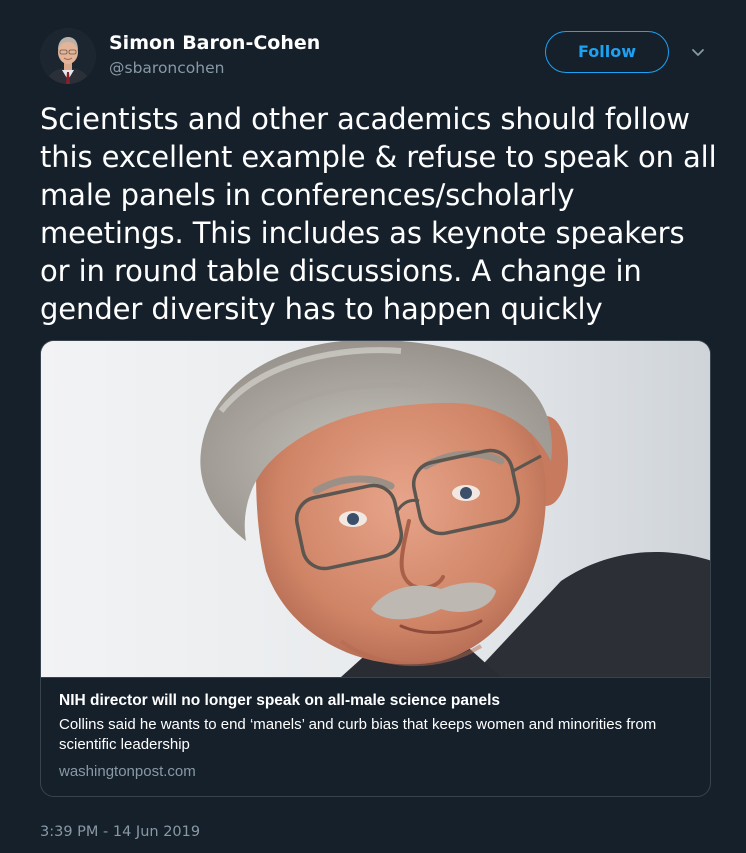 The height and width of the screenshot is (853, 746). What do you see at coordinates (380, 58) in the screenshot?
I see `tweet-header: Simon Baron-Cohen @sbaroncohen Follow` at bounding box center [380, 58].